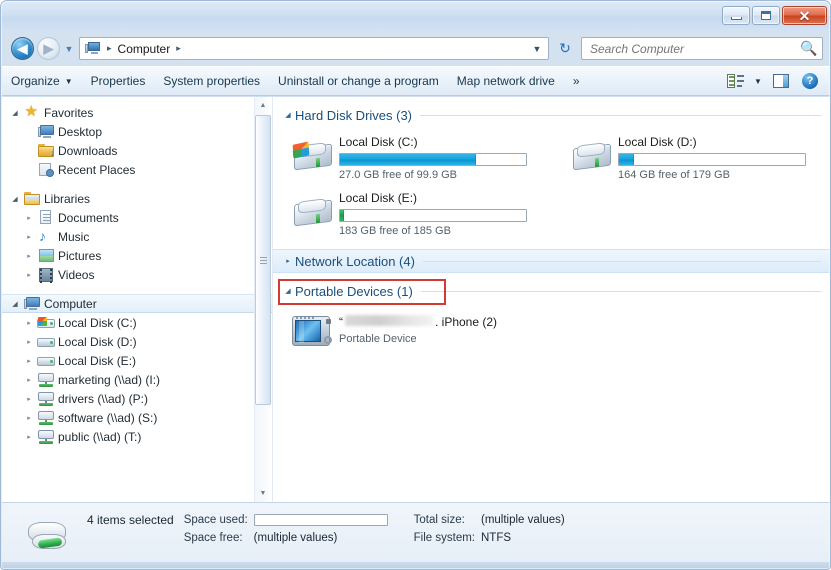  What do you see at coordinates (137, 150) in the screenshot?
I see `sidebar-item-downloads: ↓ Downloads` at bounding box center [137, 150].